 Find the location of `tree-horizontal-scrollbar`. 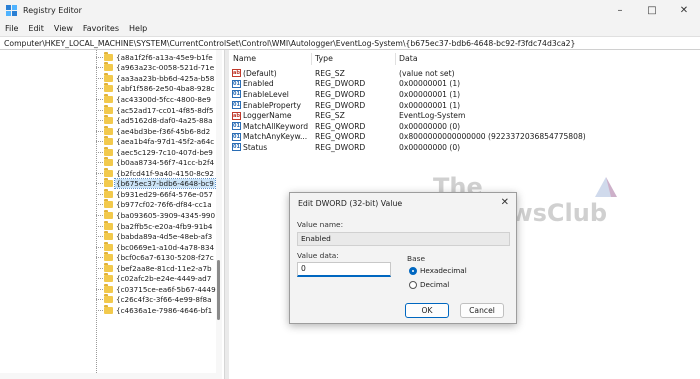

tree-horizontal-scrollbar is located at coordinates (108, 376).